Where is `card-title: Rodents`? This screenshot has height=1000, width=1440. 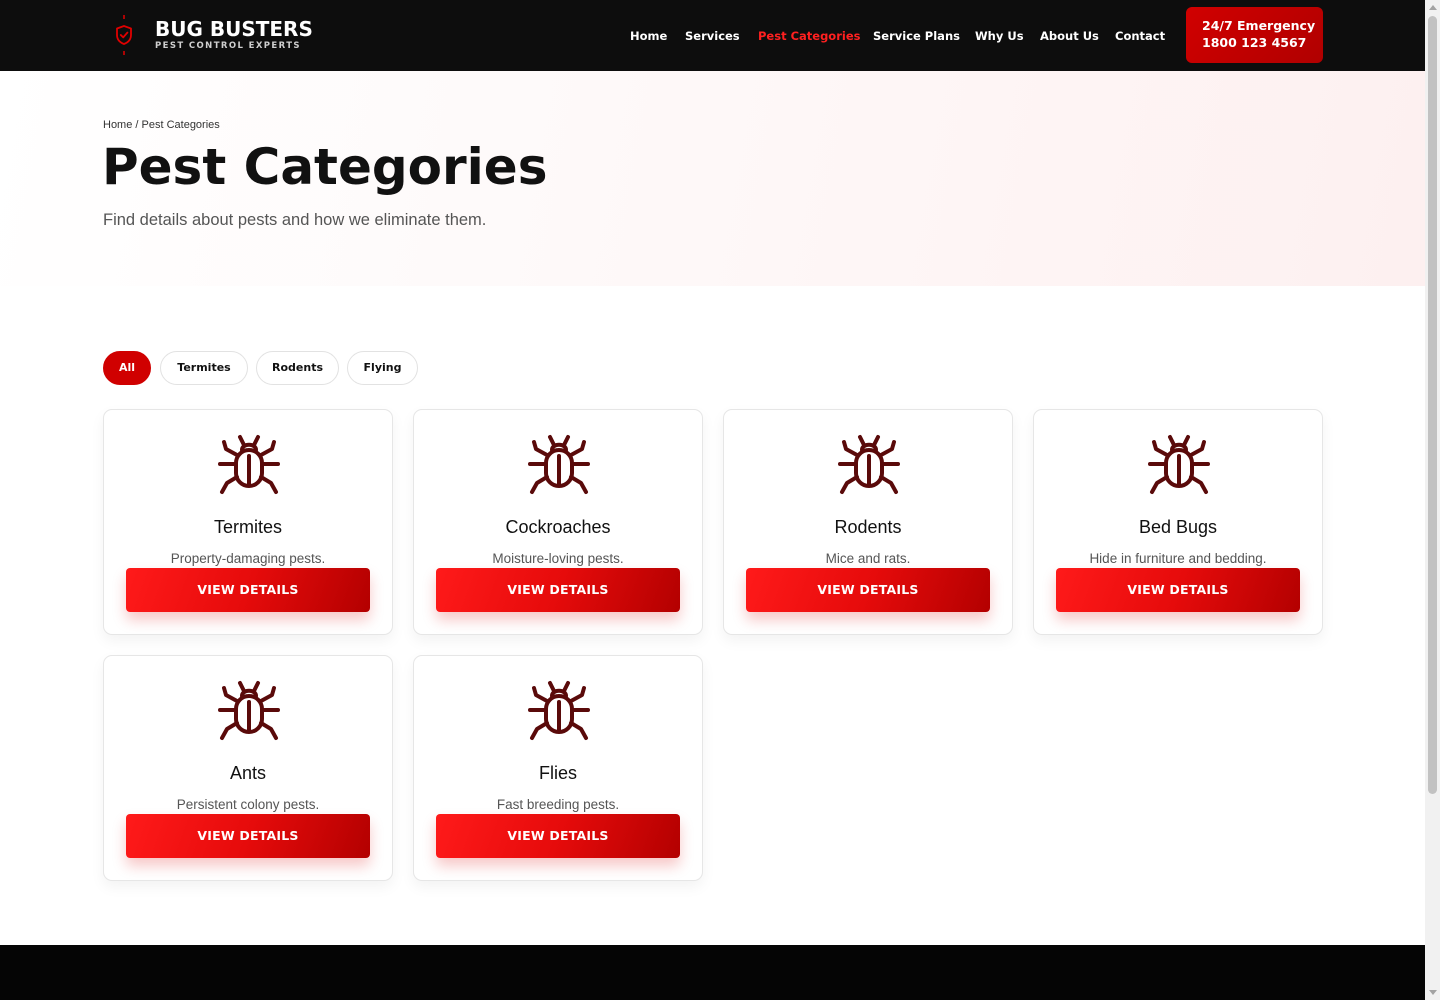 card-title: Rodents is located at coordinates (868, 527).